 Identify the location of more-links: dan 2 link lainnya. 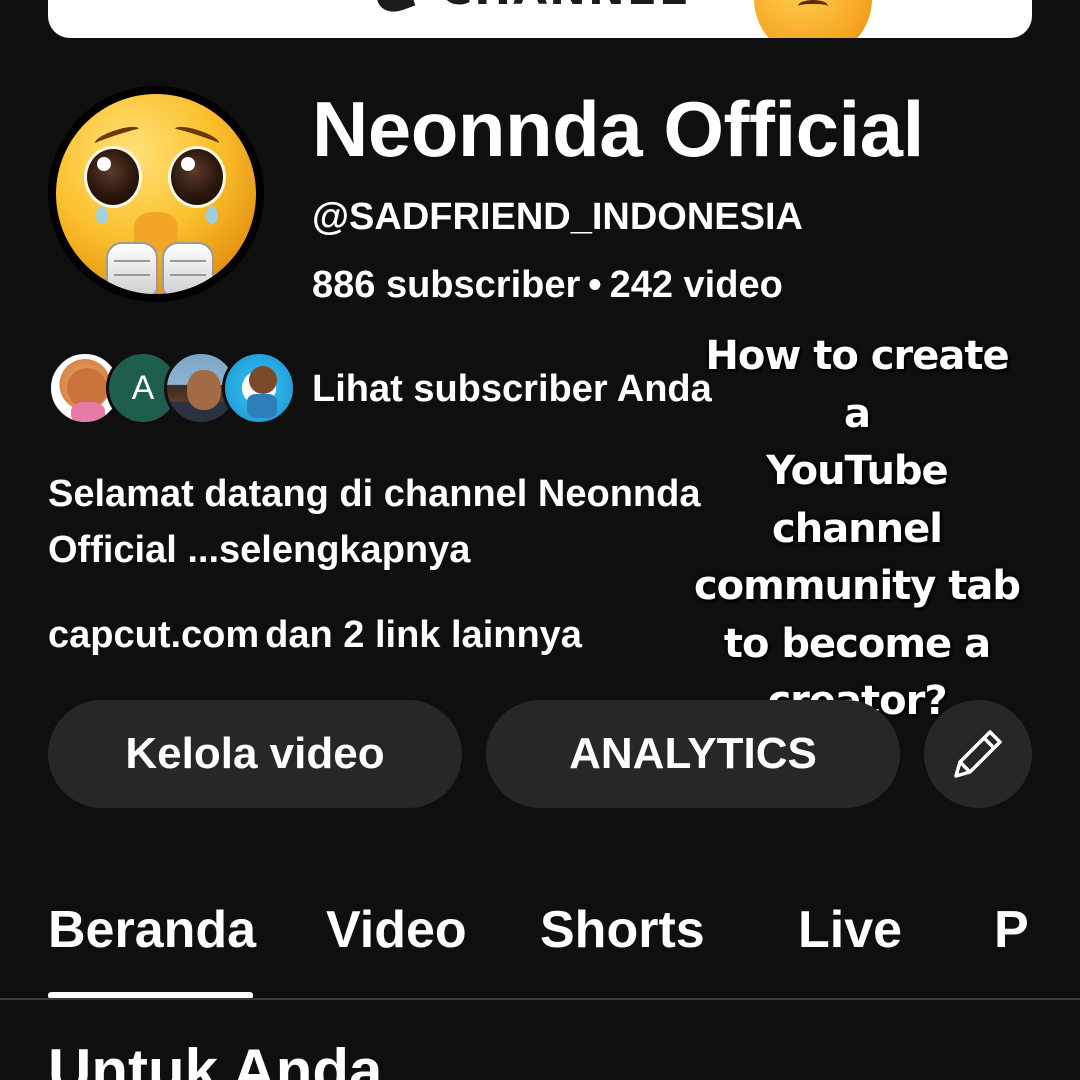
(423, 635).